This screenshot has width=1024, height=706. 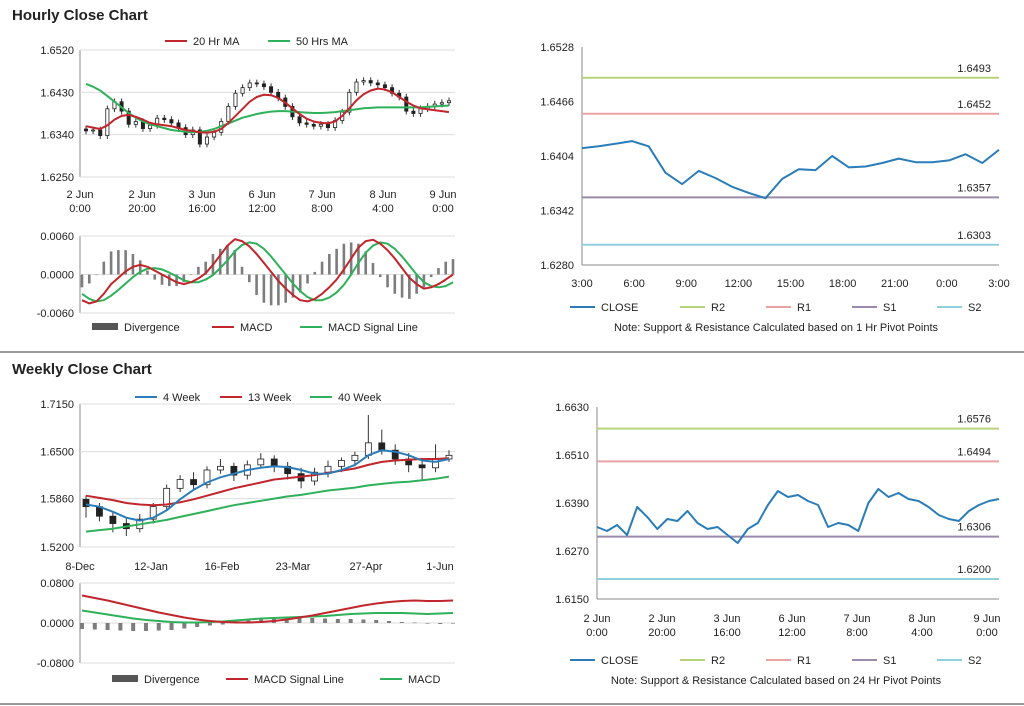 I want to click on daily-pivots-x-tick-time: 12:00, so click(x=792, y=633).